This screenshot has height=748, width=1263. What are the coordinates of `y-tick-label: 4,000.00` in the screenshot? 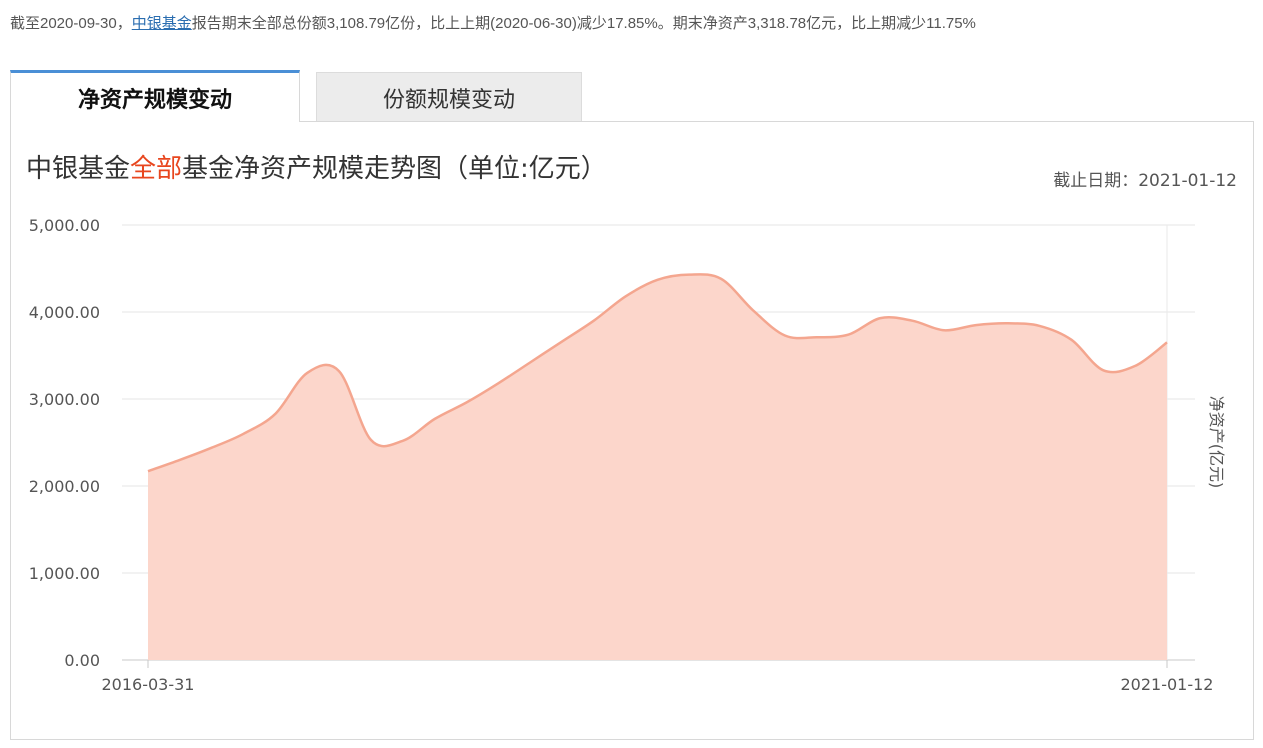 It's located at (64, 312).